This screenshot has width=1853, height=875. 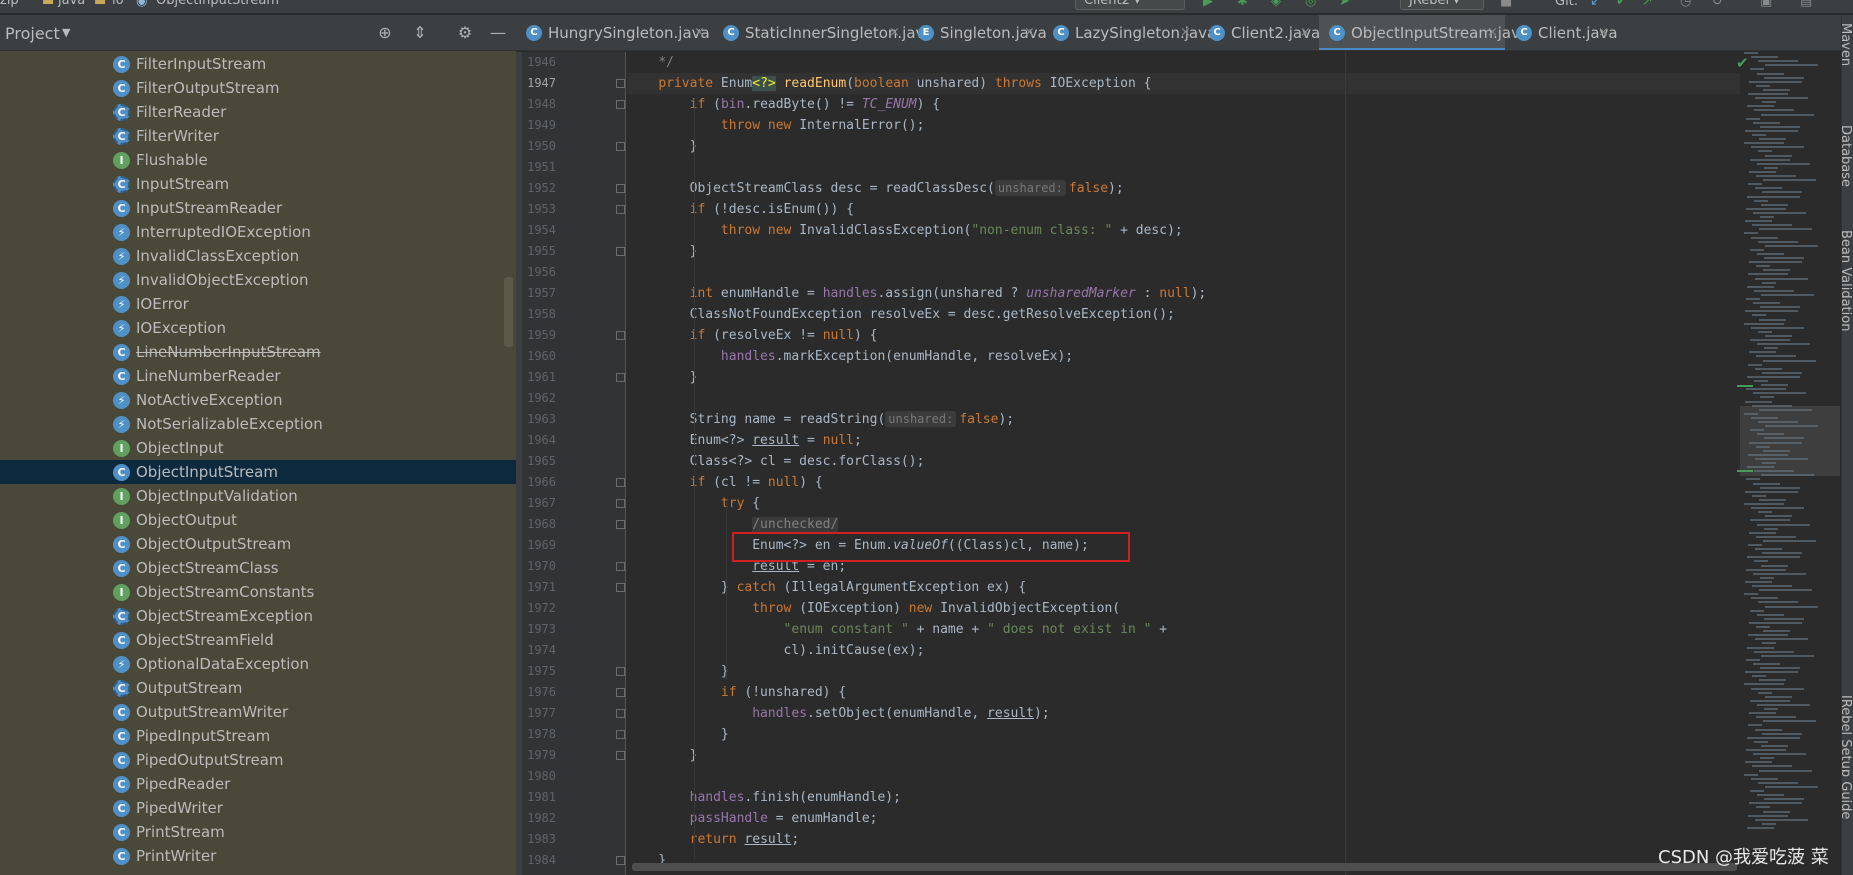 I want to click on coverage-icon: ◈, so click(x=1276, y=5).